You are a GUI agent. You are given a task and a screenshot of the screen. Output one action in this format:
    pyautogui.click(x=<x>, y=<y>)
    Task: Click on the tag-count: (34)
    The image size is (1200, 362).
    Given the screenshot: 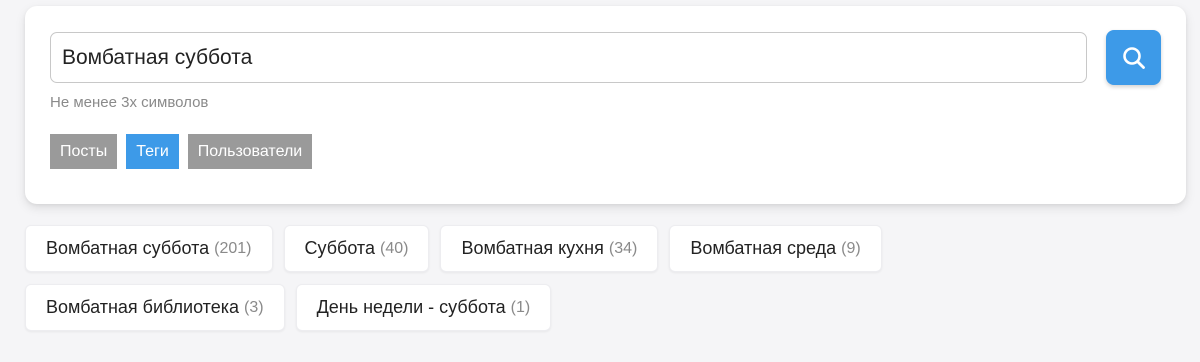 What is the action you would take?
    pyautogui.click(x=623, y=248)
    